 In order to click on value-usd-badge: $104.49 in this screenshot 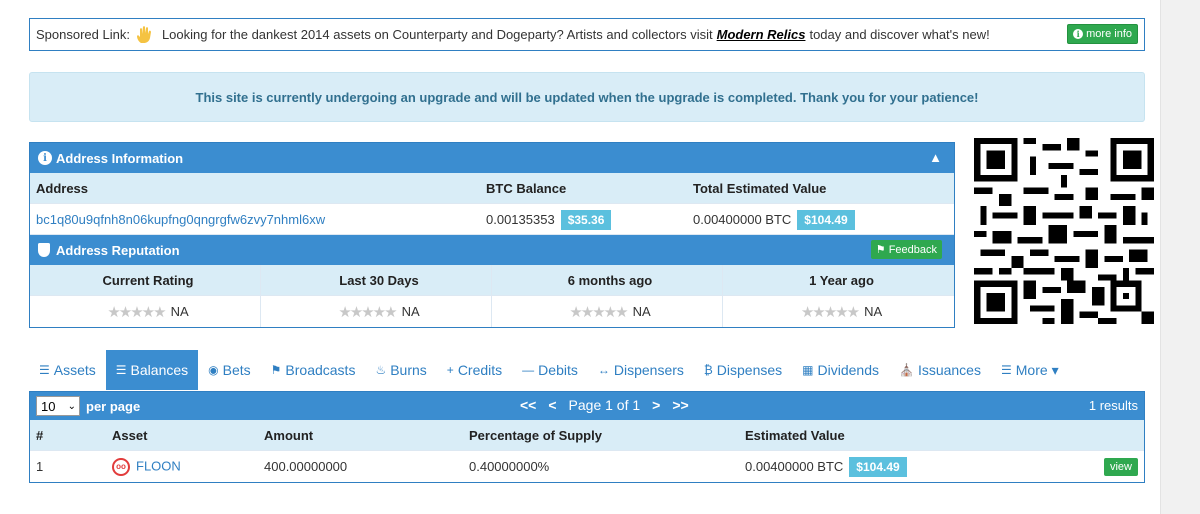, I will do `click(878, 467)`.